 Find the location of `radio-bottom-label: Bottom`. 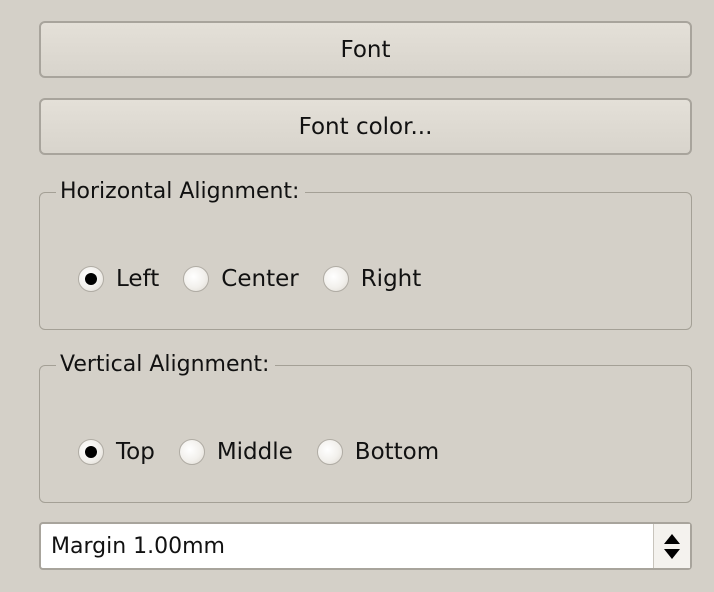

radio-bottom-label: Bottom is located at coordinates (397, 452).